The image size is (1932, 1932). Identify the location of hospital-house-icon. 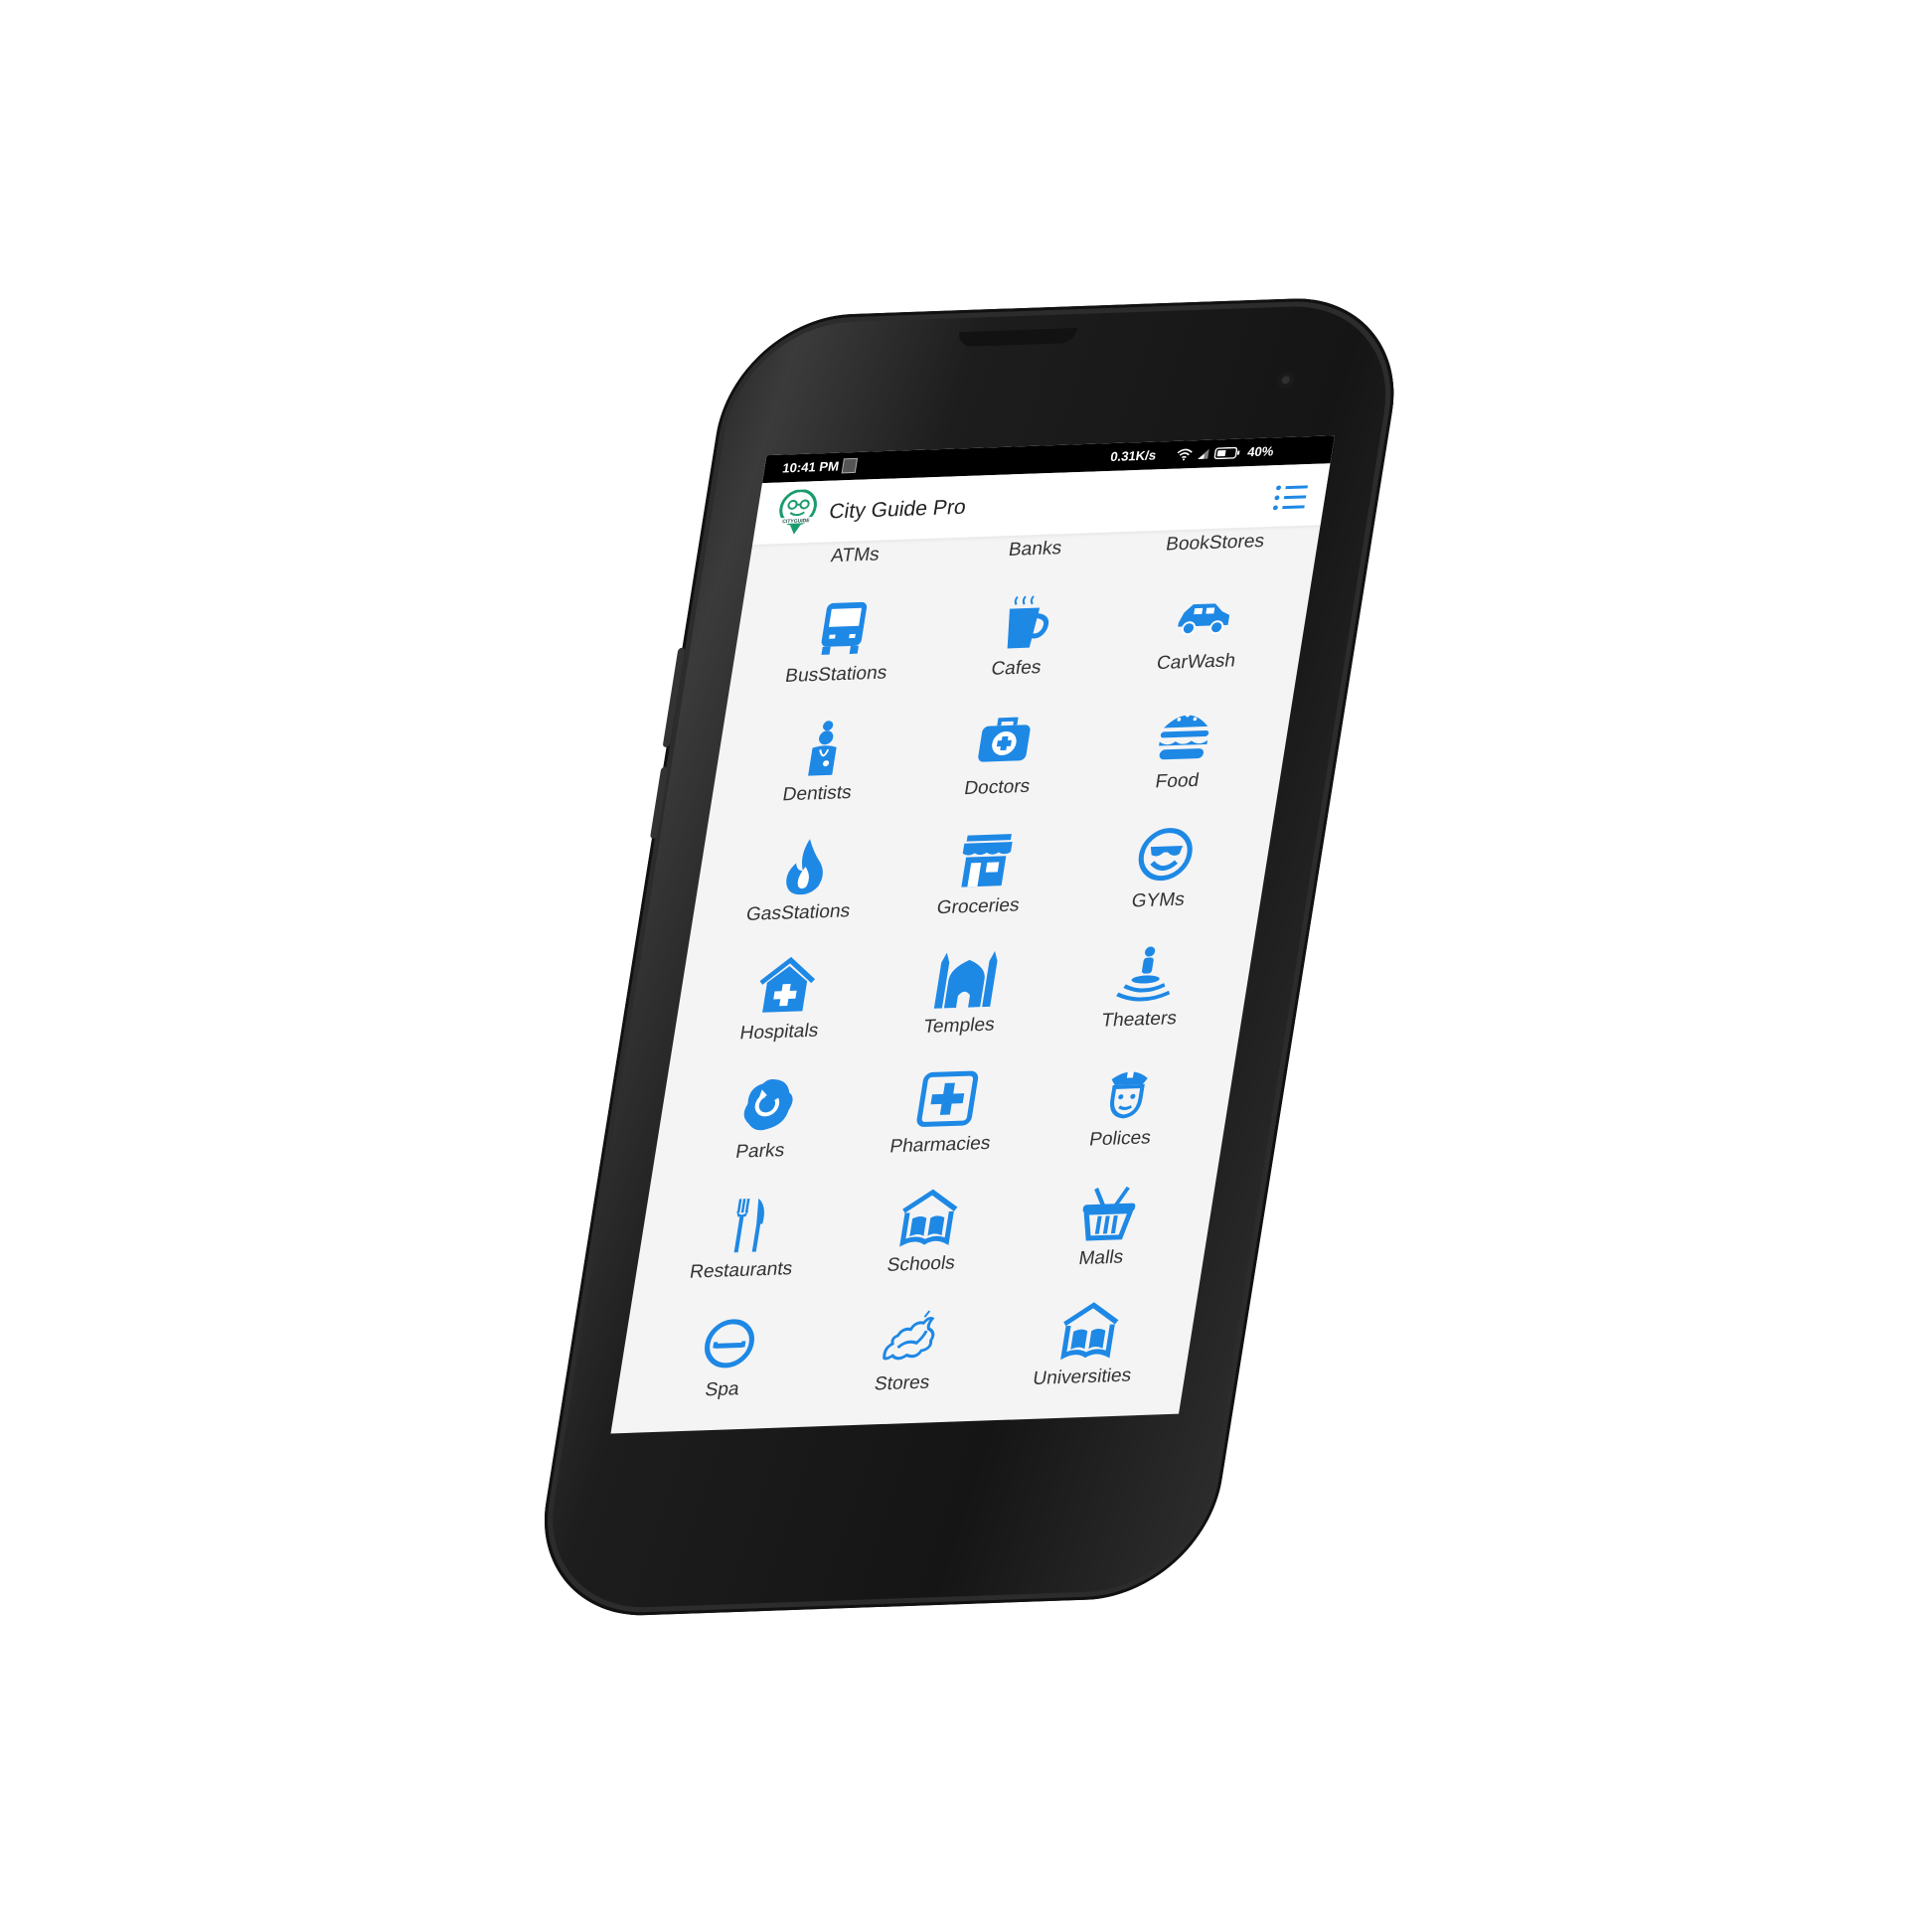
(787, 984).